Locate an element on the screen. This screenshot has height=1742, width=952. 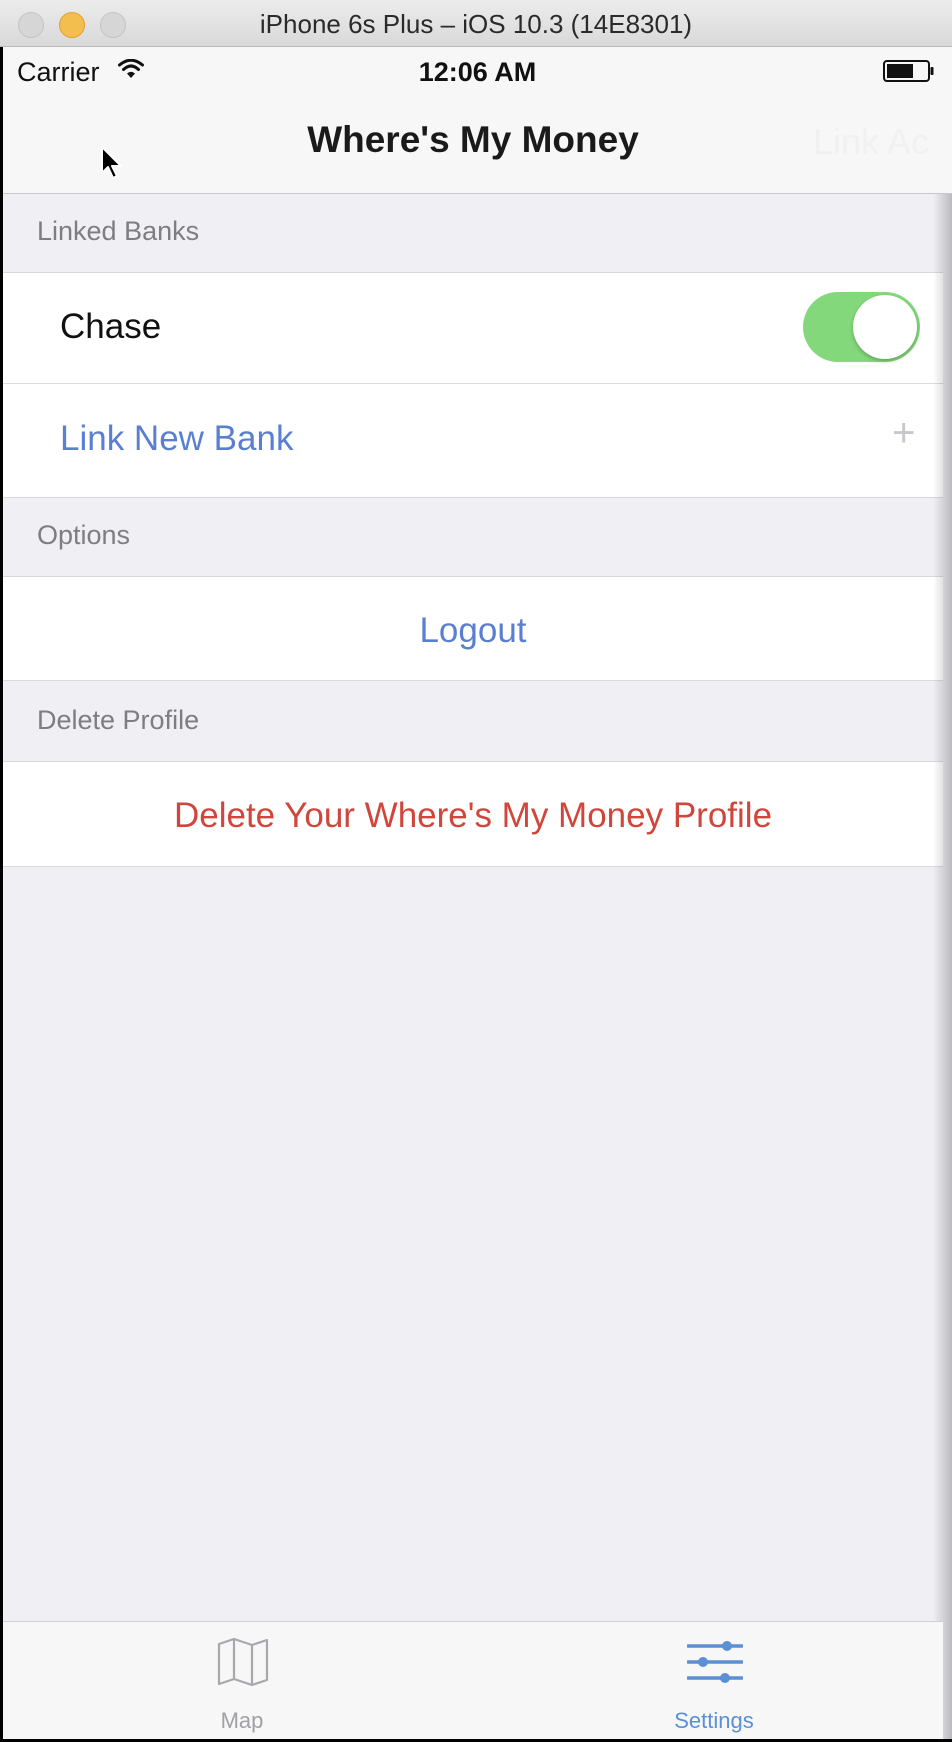
map-icon is located at coordinates (243, 1664).